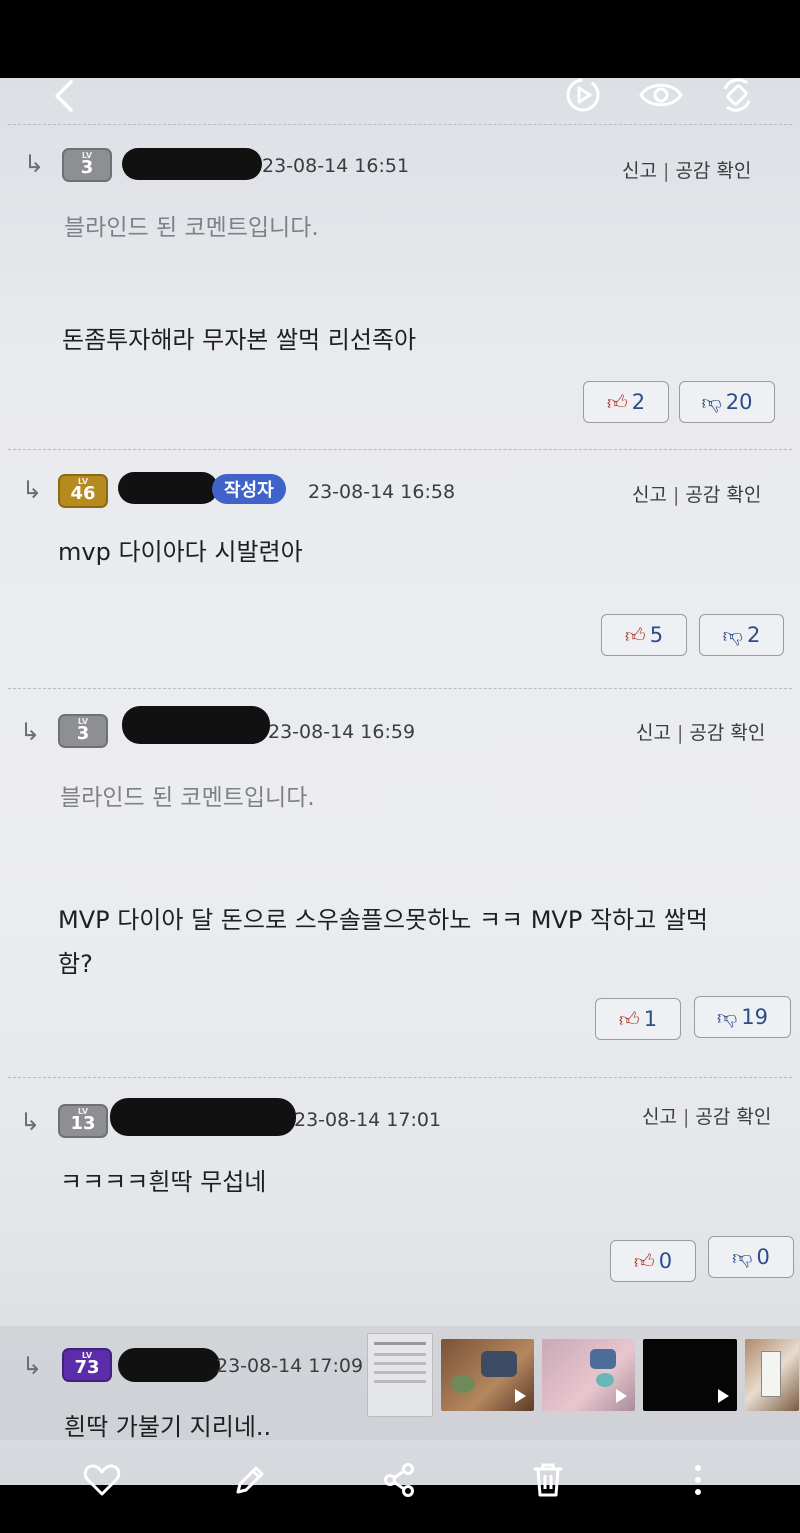  I want to click on upvote-button: 👍︎ 0, so click(653, 1261).